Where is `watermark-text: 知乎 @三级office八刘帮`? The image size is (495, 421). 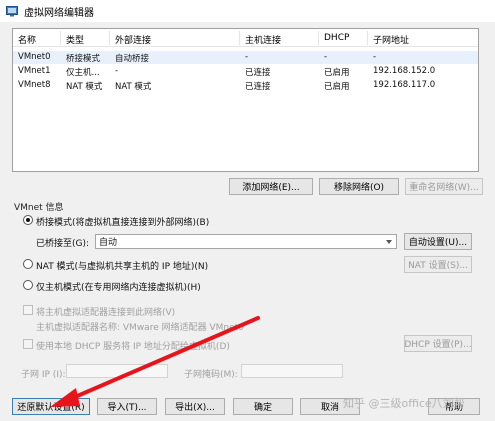
watermark-text: 知乎 @三级office八刘帮 is located at coordinates (404, 403).